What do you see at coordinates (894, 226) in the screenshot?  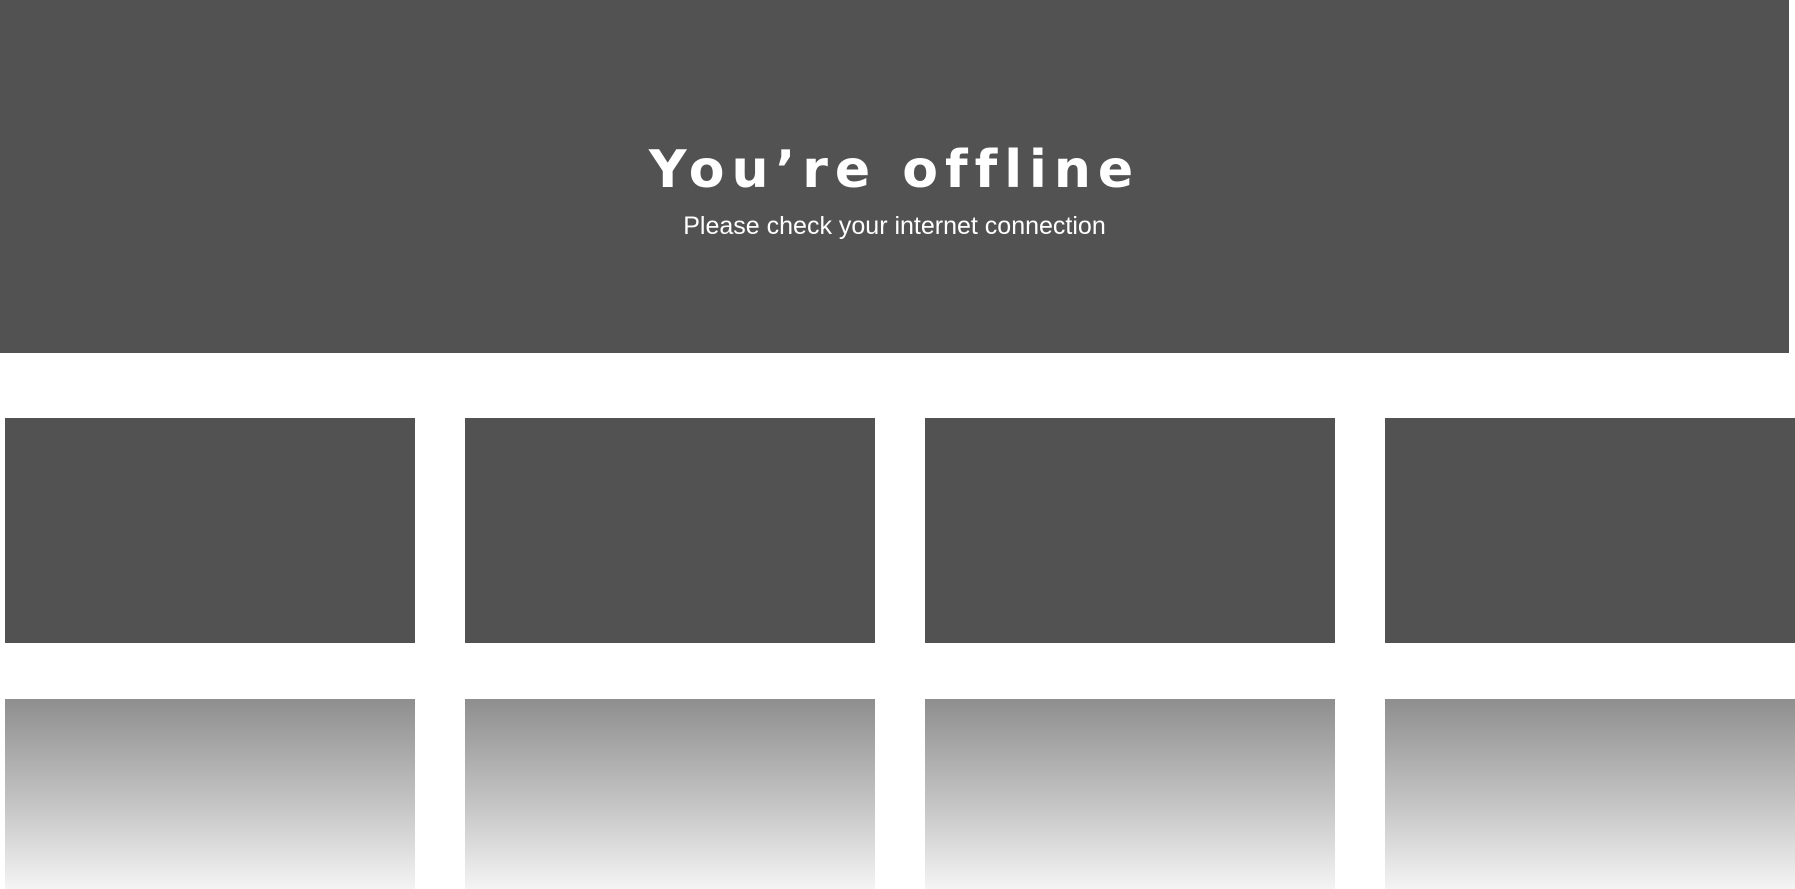 I see `offline-subtitle: Please check your internet connection` at bounding box center [894, 226].